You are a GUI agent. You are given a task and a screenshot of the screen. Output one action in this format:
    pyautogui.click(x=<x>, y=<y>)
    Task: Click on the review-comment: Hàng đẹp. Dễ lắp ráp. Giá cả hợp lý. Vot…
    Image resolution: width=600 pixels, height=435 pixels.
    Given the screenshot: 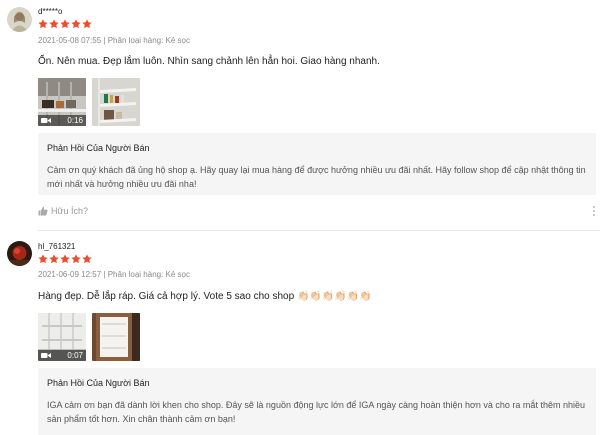 What is the action you would take?
    pyautogui.click(x=205, y=296)
    